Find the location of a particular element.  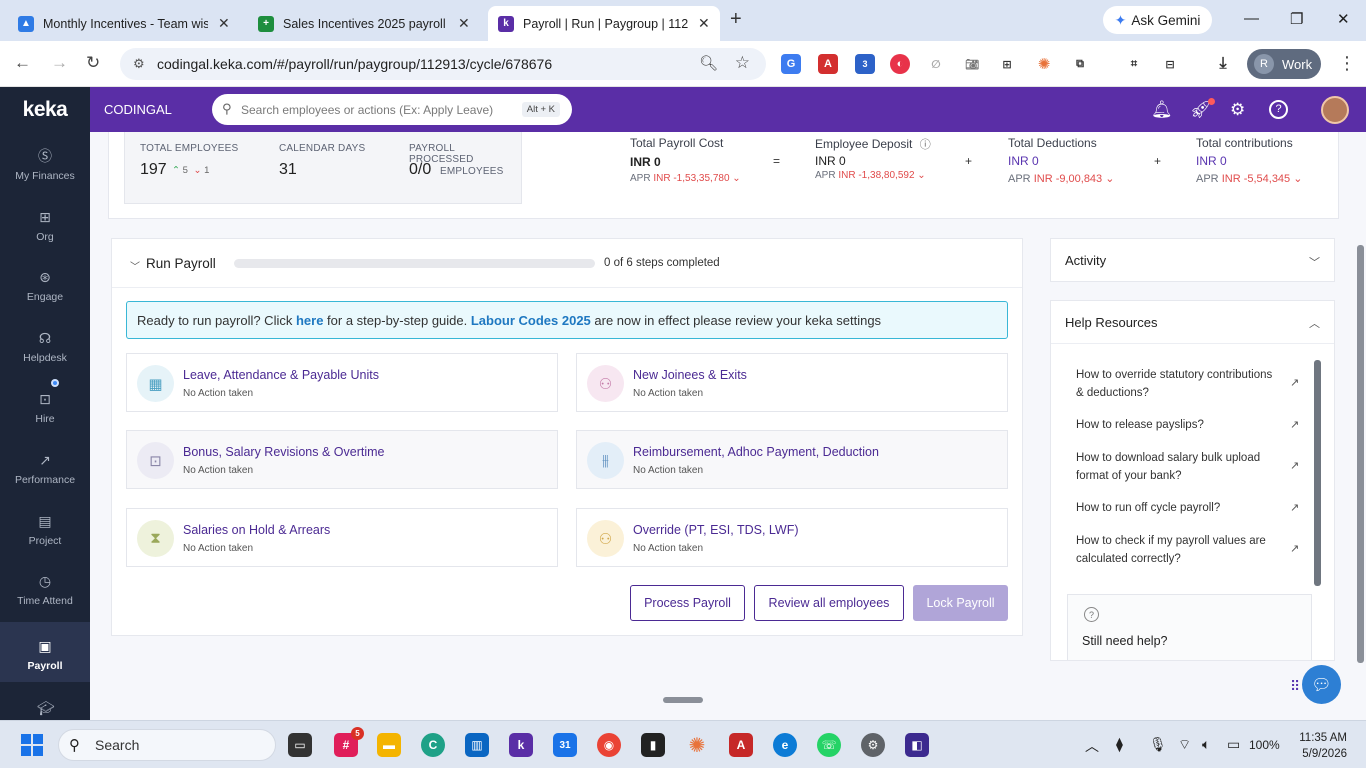

snipping-app-icon: ◧ is located at coordinates (917, 745).